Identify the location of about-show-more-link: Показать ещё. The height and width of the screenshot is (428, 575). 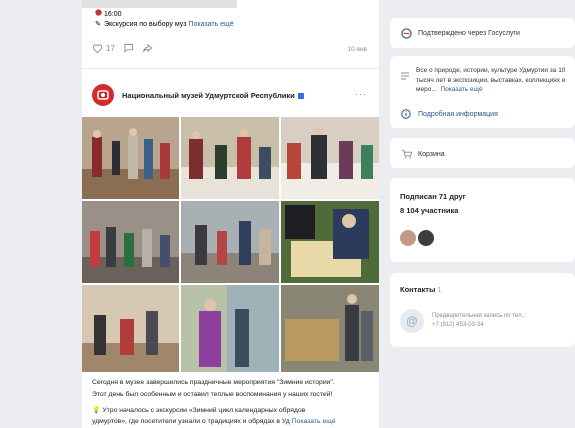
(462, 89).